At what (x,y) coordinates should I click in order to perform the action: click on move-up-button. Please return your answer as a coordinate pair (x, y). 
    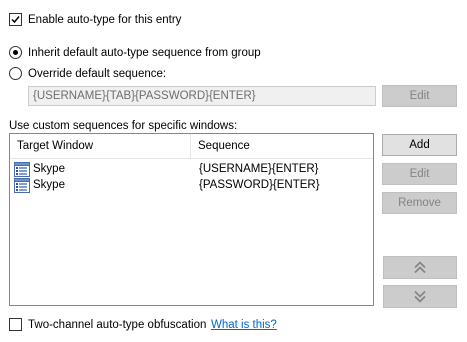
    Looking at the image, I should click on (420, 267).